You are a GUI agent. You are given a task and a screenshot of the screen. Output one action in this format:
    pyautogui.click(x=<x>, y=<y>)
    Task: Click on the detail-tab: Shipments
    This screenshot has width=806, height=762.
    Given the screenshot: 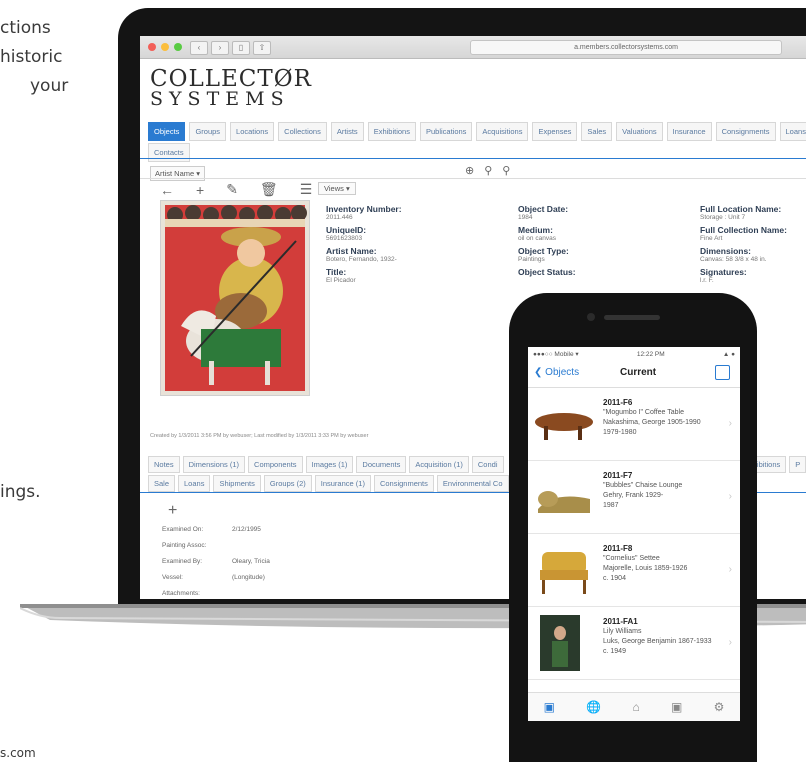 What is the action you would take?
    pyautogui.click(x=237, y=483)
    